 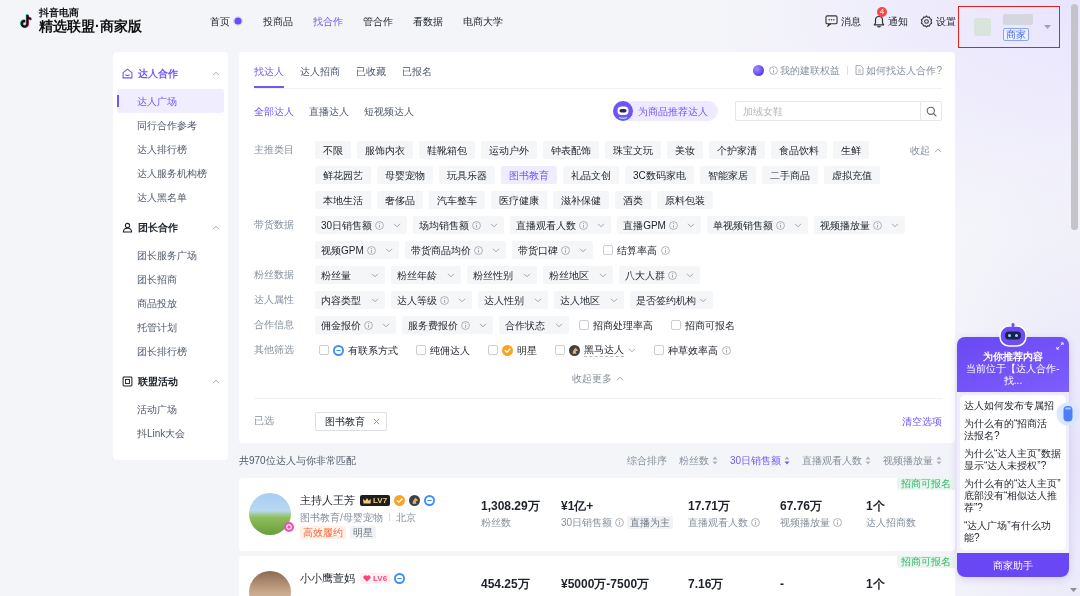 What do you see at coordinates (636, 250) in the screenshot?
I see `checkbox-option: 结算率高` at bounding box center [636, 250].